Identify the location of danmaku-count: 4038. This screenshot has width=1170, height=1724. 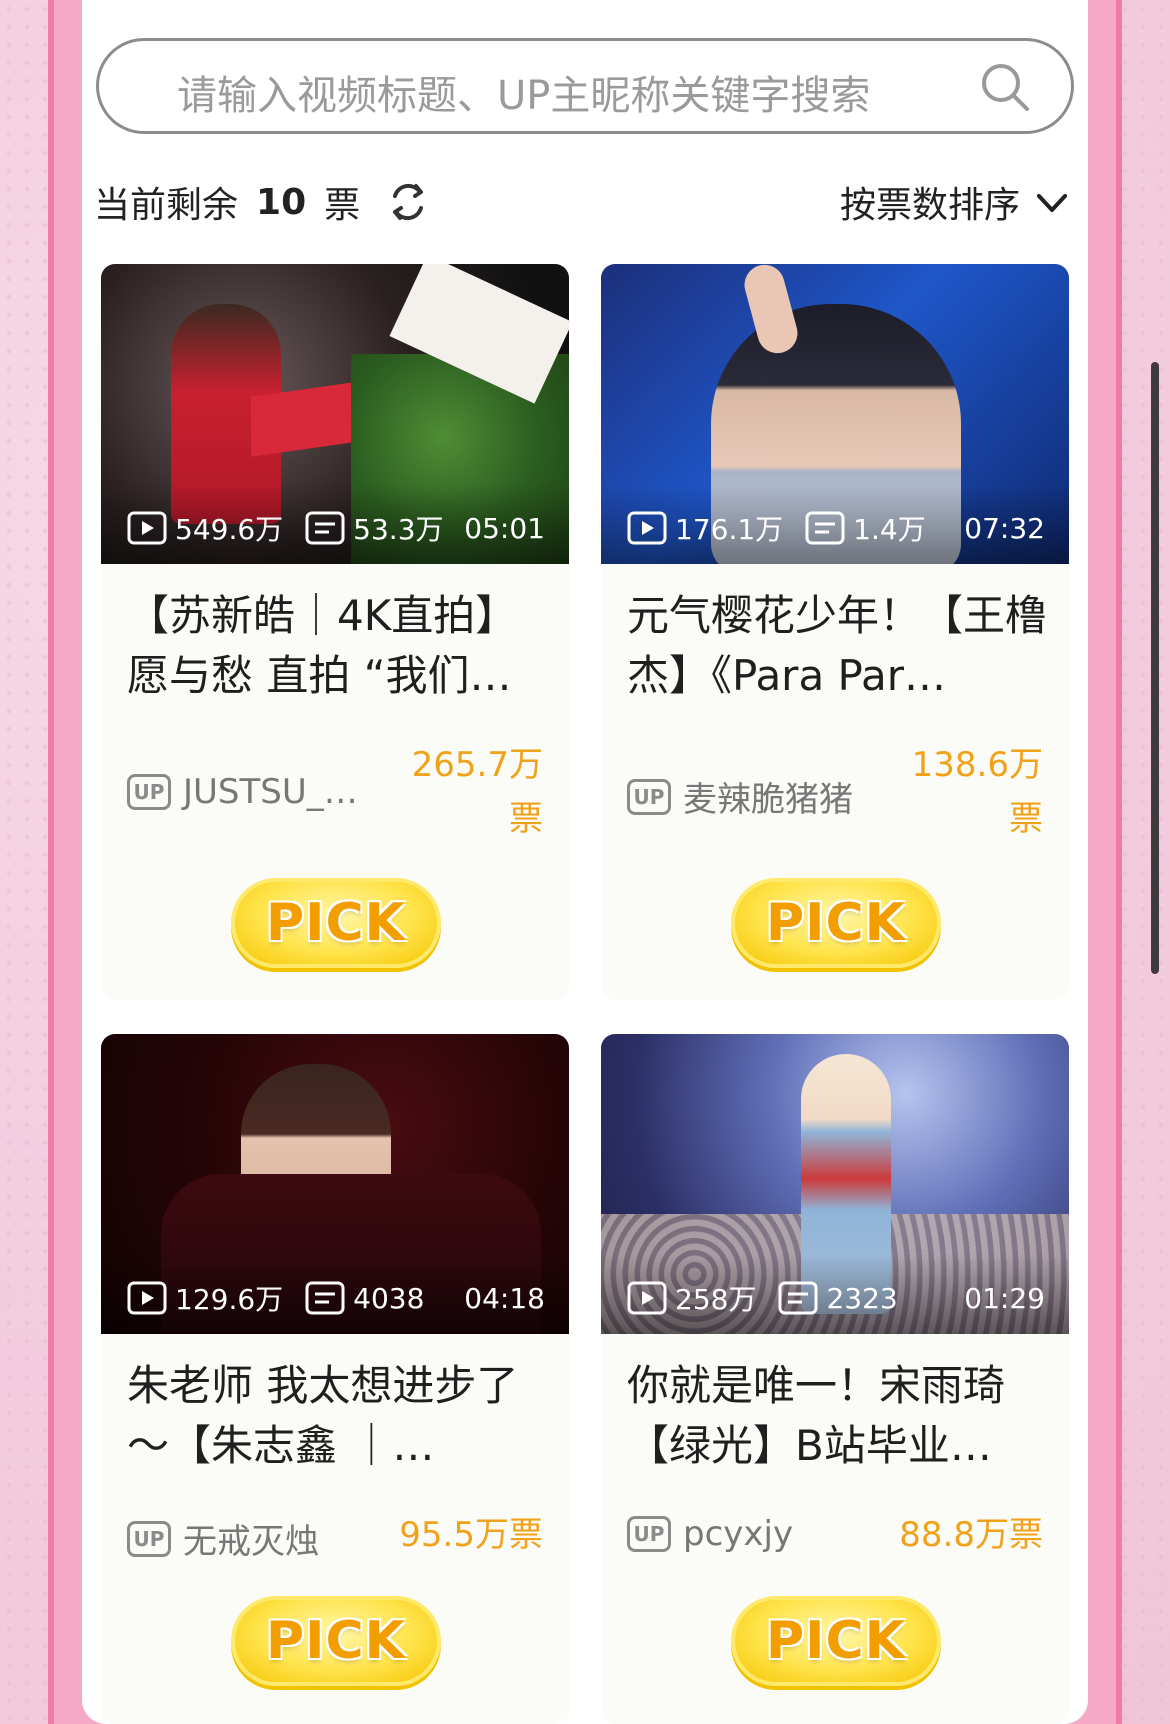
(389, 1298).